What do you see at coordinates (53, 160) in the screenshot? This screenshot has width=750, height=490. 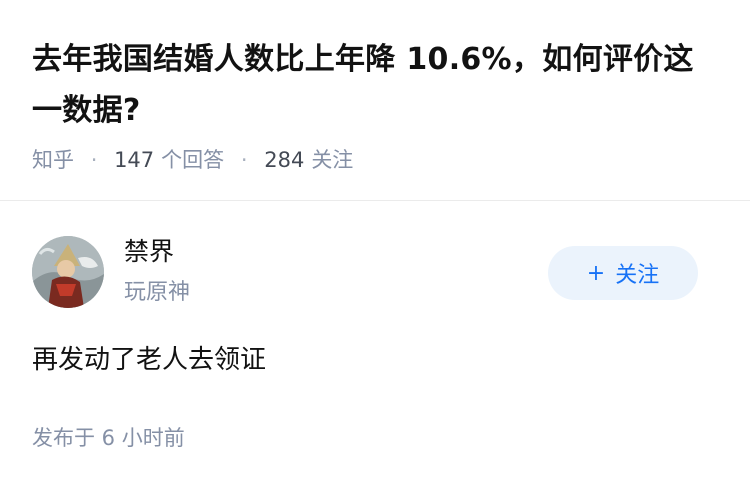 I see `source-label: 知乎` at bounding box center [53, 160].